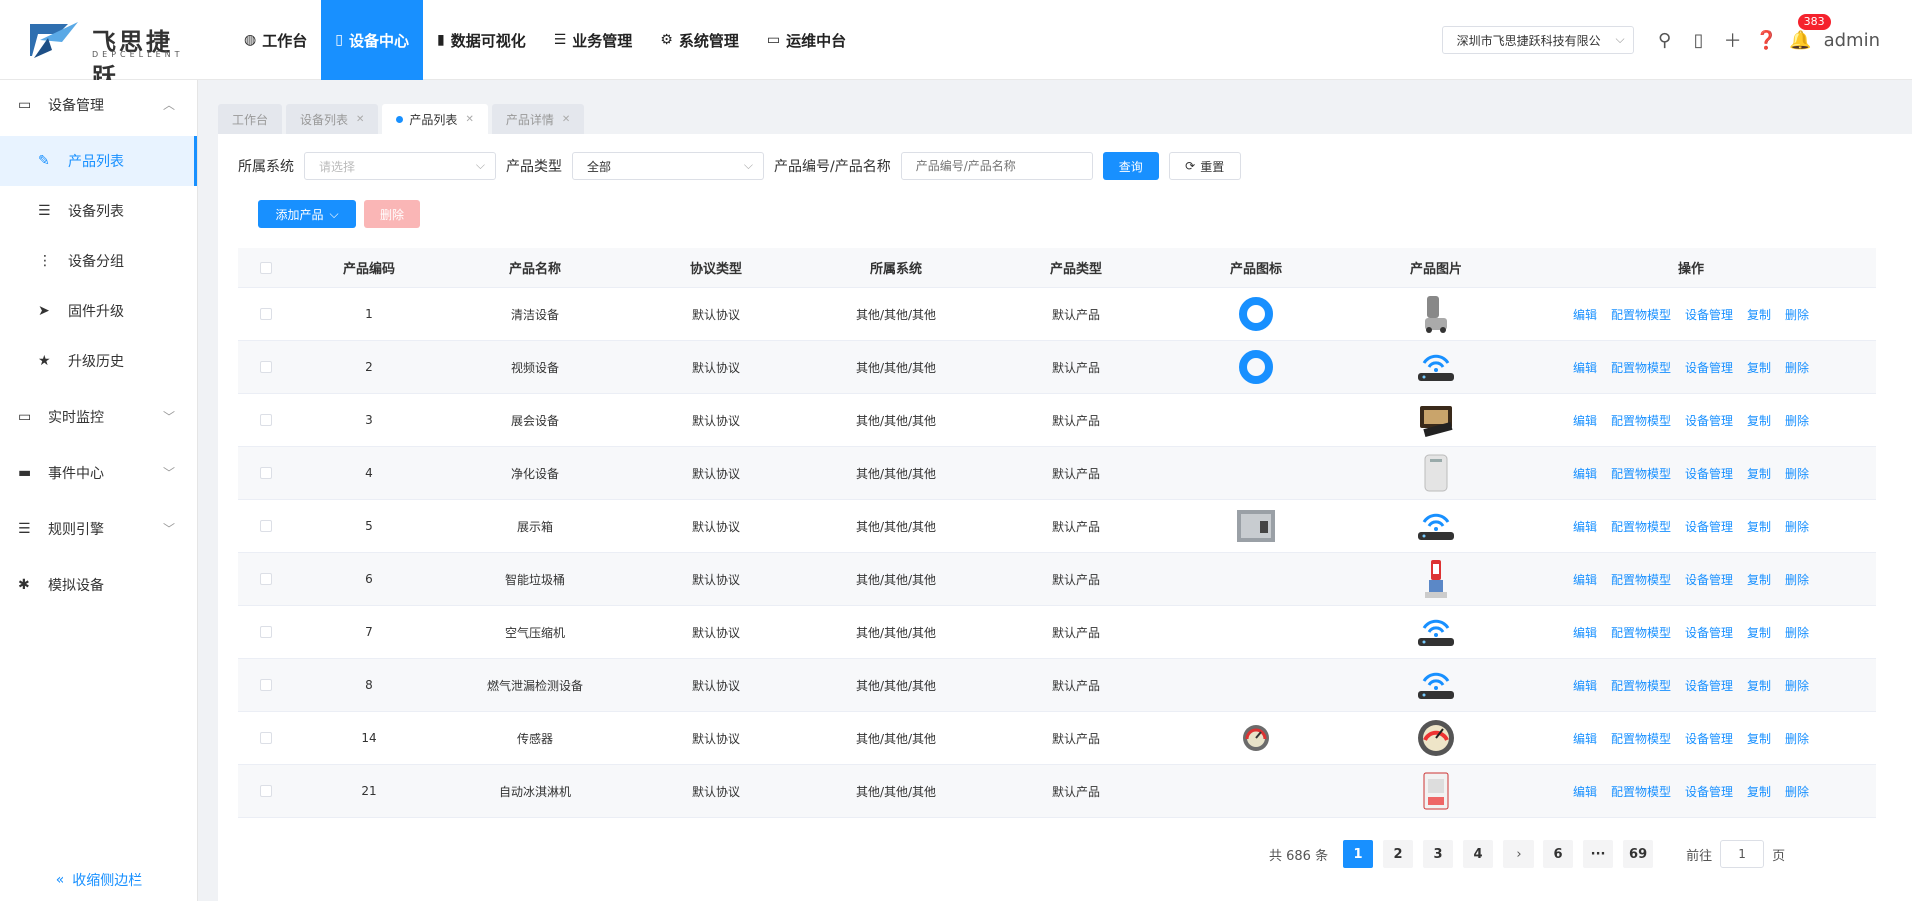  Describe the element at coordinates (996, 166) in the screenshot. I see `code-filter-input` at that location.